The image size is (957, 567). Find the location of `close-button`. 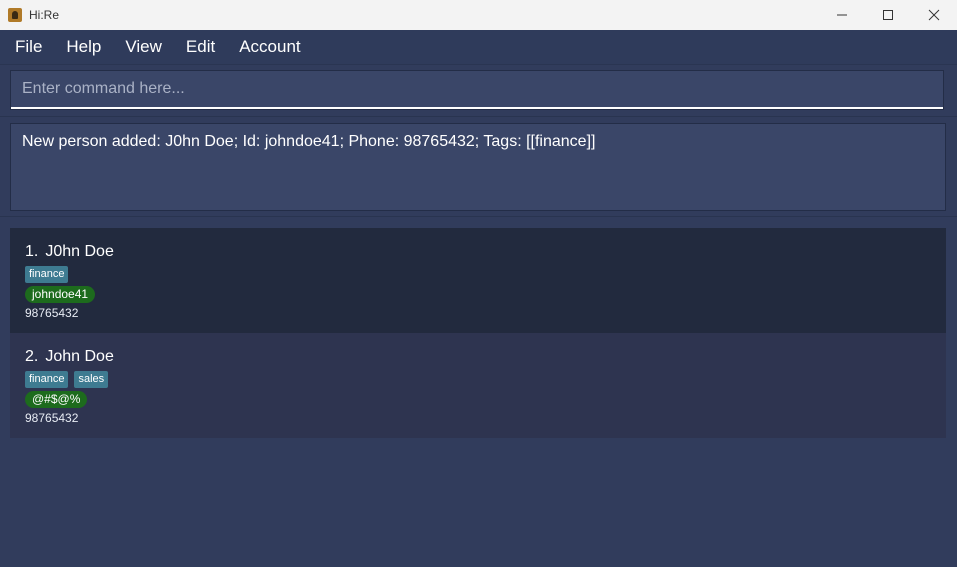

close-button is located at coordinates (934, 15).